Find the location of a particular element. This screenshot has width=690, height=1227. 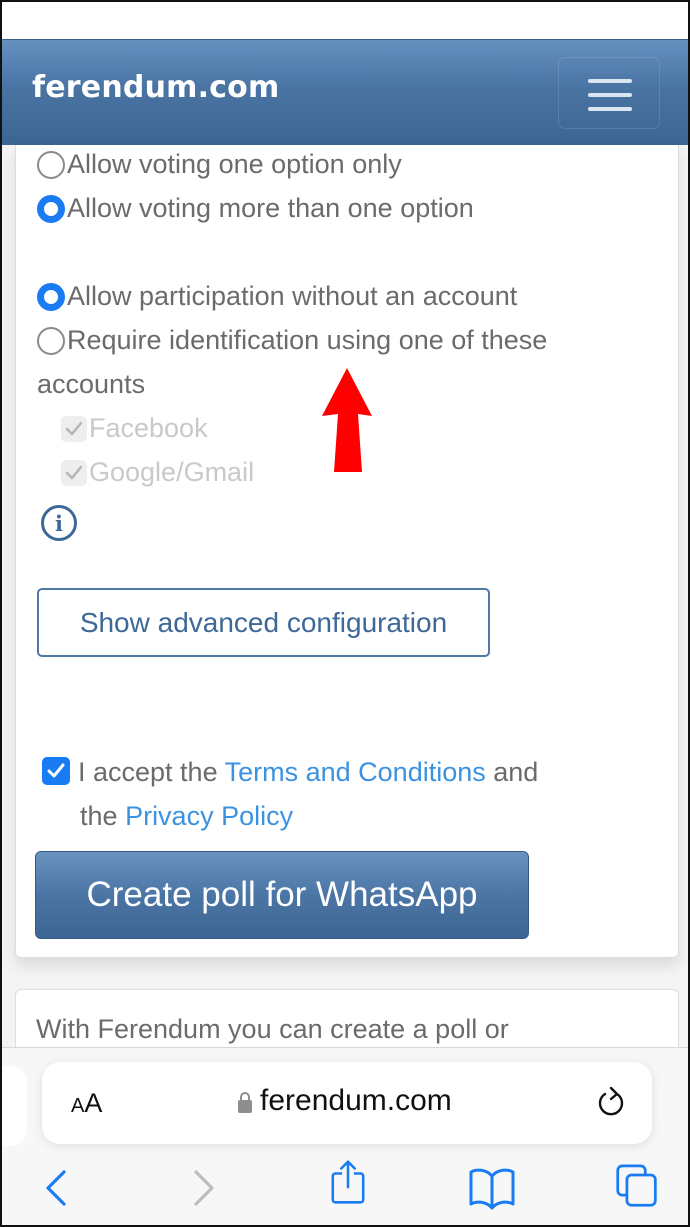

radio-label: Allow participation without an account is located at coordinates (292, 296).